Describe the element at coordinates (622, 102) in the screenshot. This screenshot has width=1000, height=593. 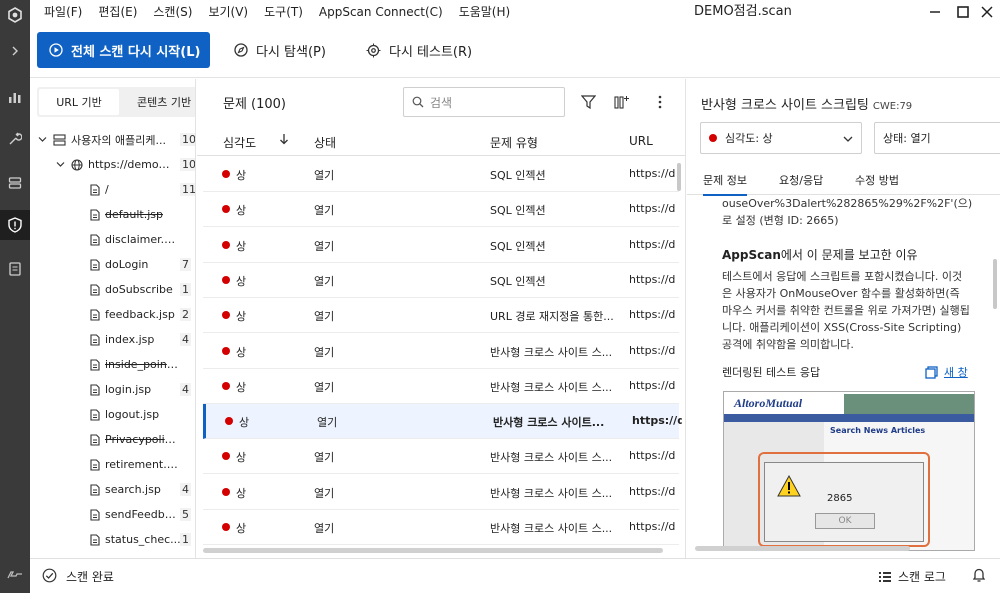
I see `column-settings-icon` at that location.